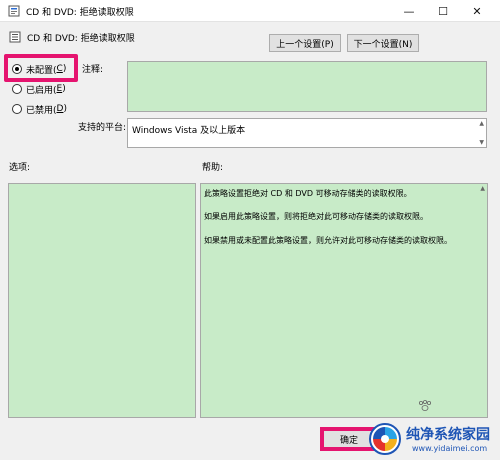 Image resolution: width=500 pixels, height=460 pixels. I want to click on radio-enabled: 已启用(E), so click(39, 89).